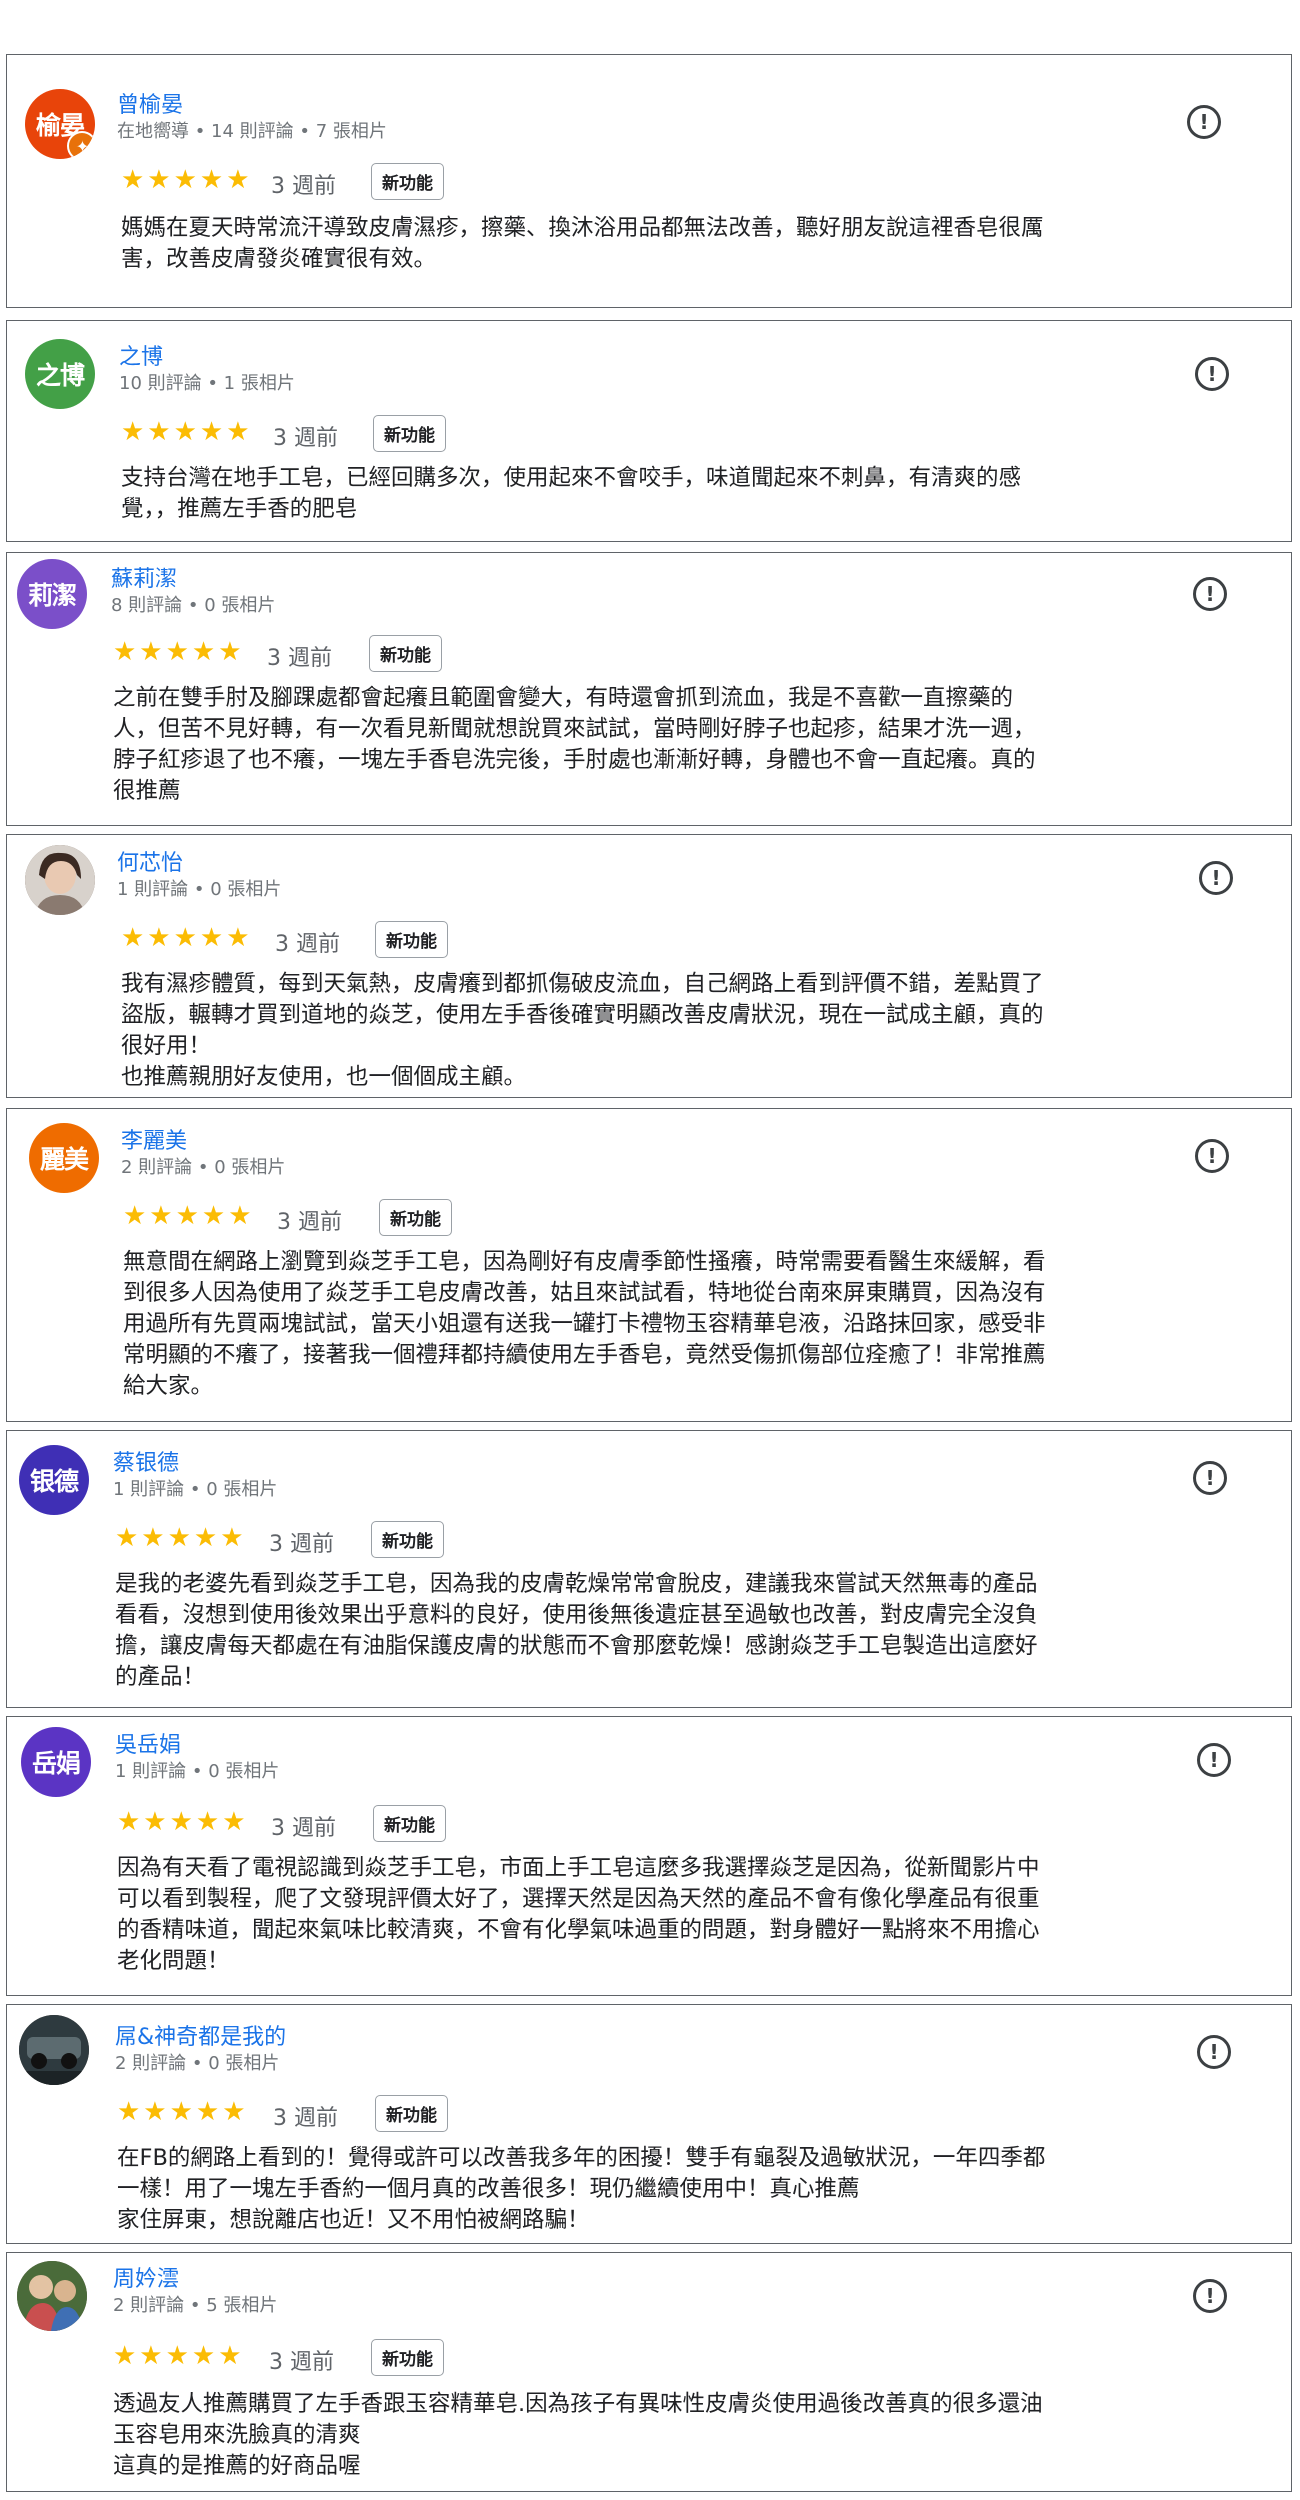  Describe the element at coordinates (193, 605) in the screenshot. I see `reviewer-meta: 8 則評論 • 0 張相片` at that location.